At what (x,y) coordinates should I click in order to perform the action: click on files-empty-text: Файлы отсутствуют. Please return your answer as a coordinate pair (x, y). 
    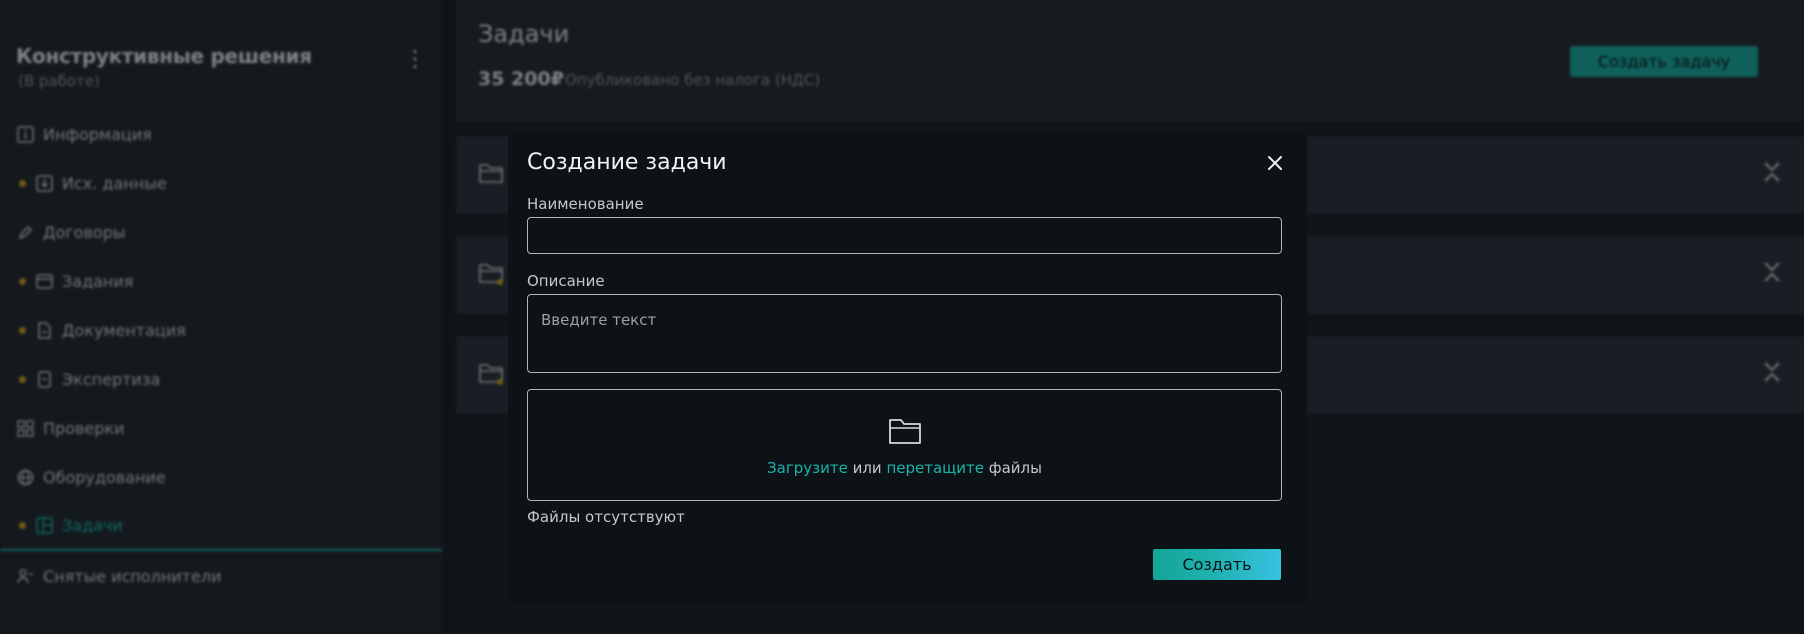
    Looking at the image, I should click on (606, 517).